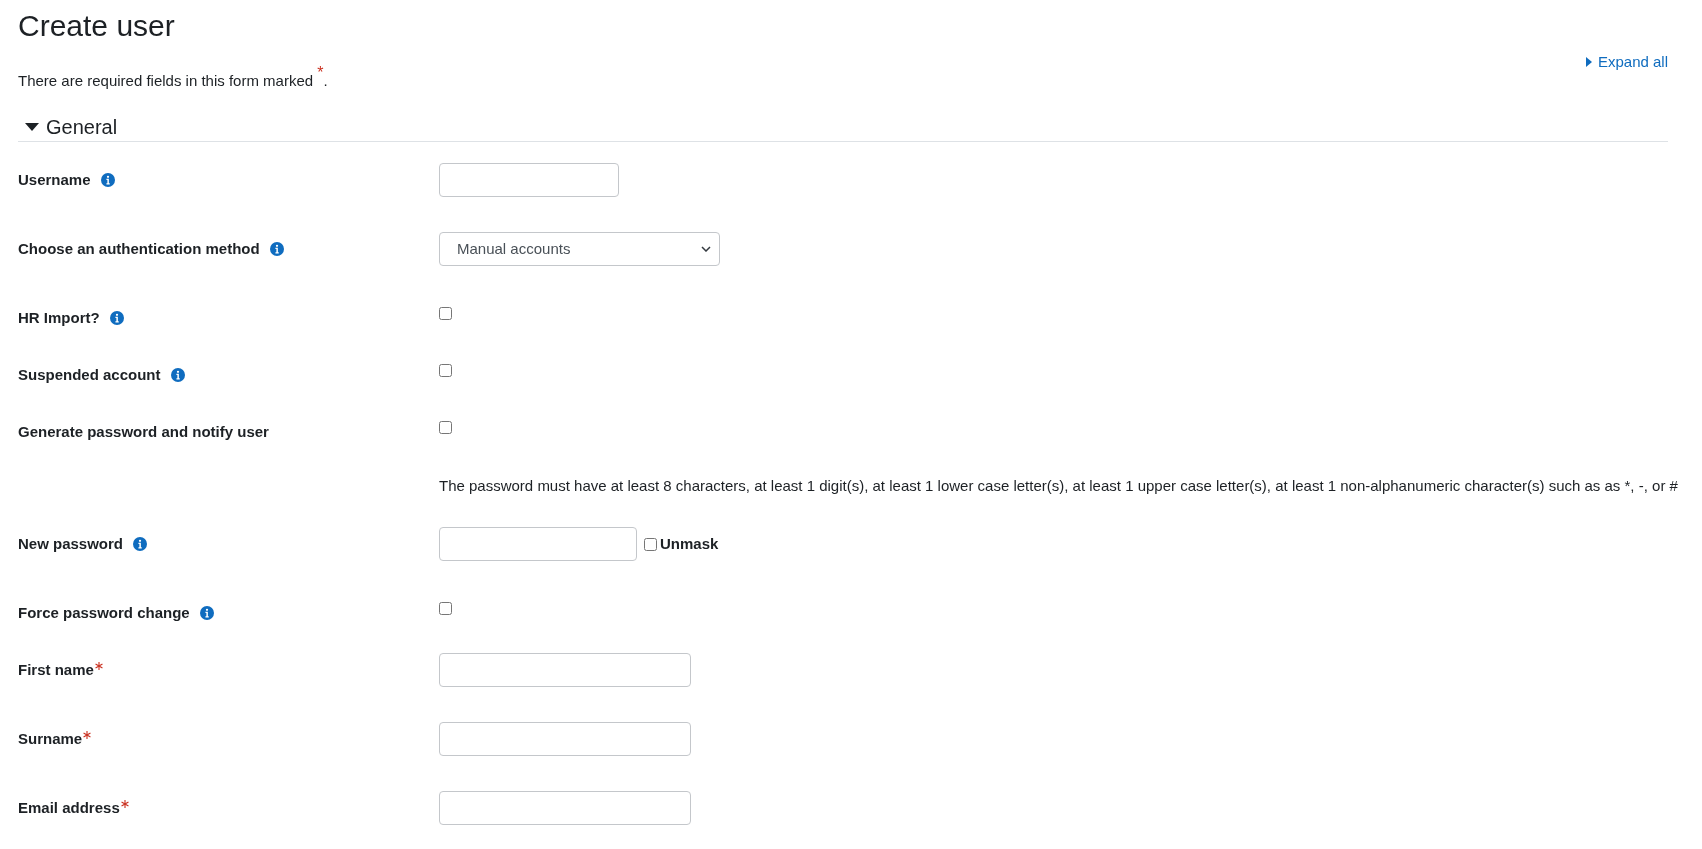 This screenshot has height=849, width=1702. Describe the element at coordinates (1626, 62) in the screenshot. I see `expand-all-link: Expand all` at that location.